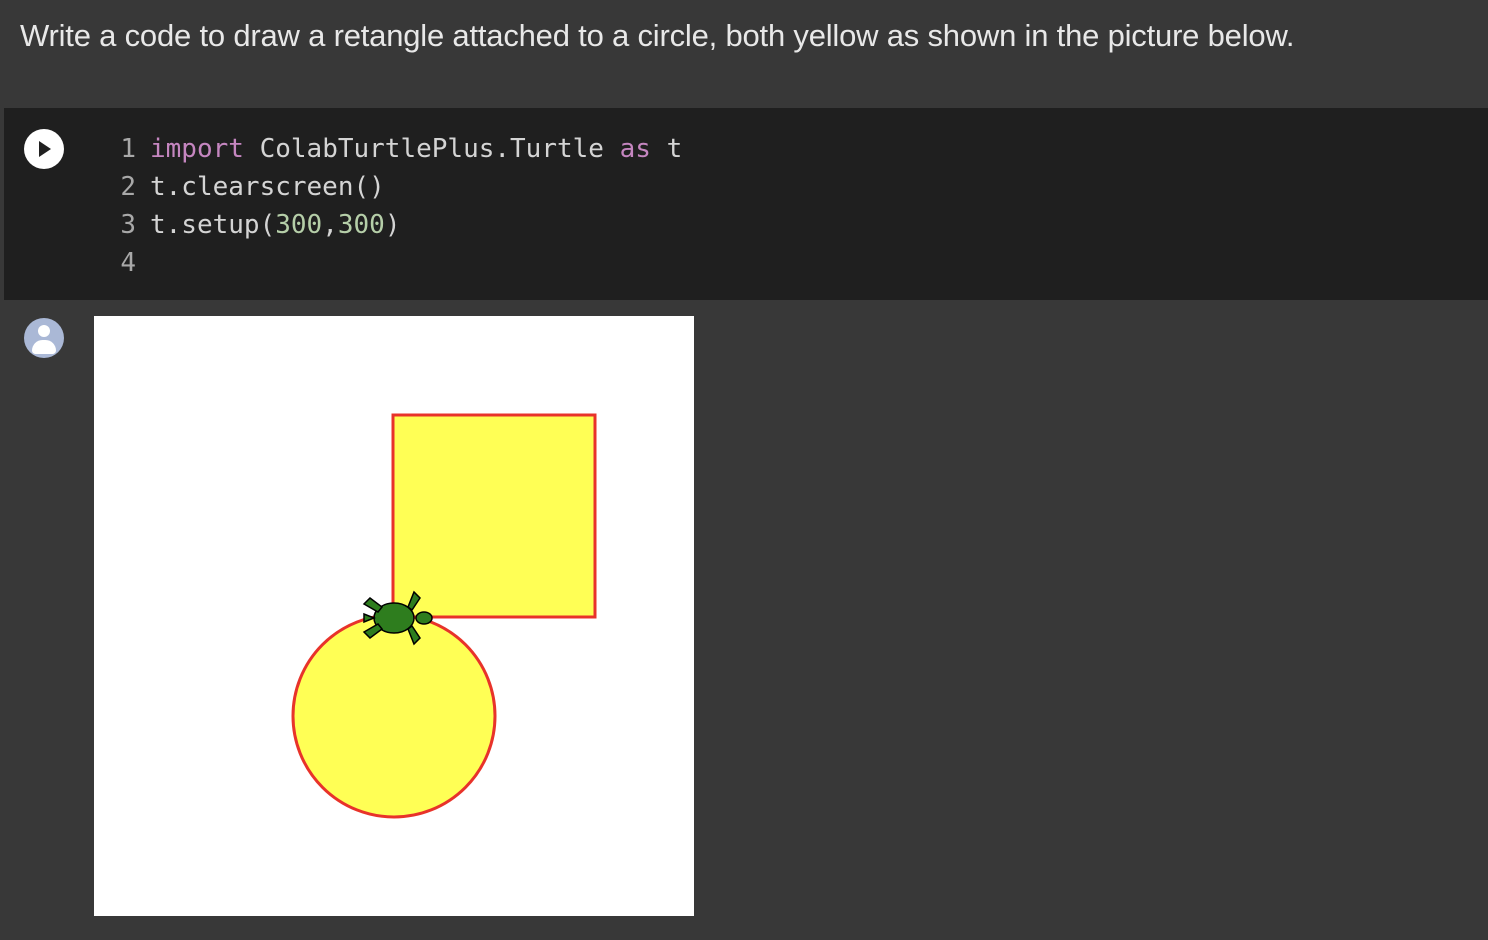  I want to click on line-number: 1, so click(128, 149).